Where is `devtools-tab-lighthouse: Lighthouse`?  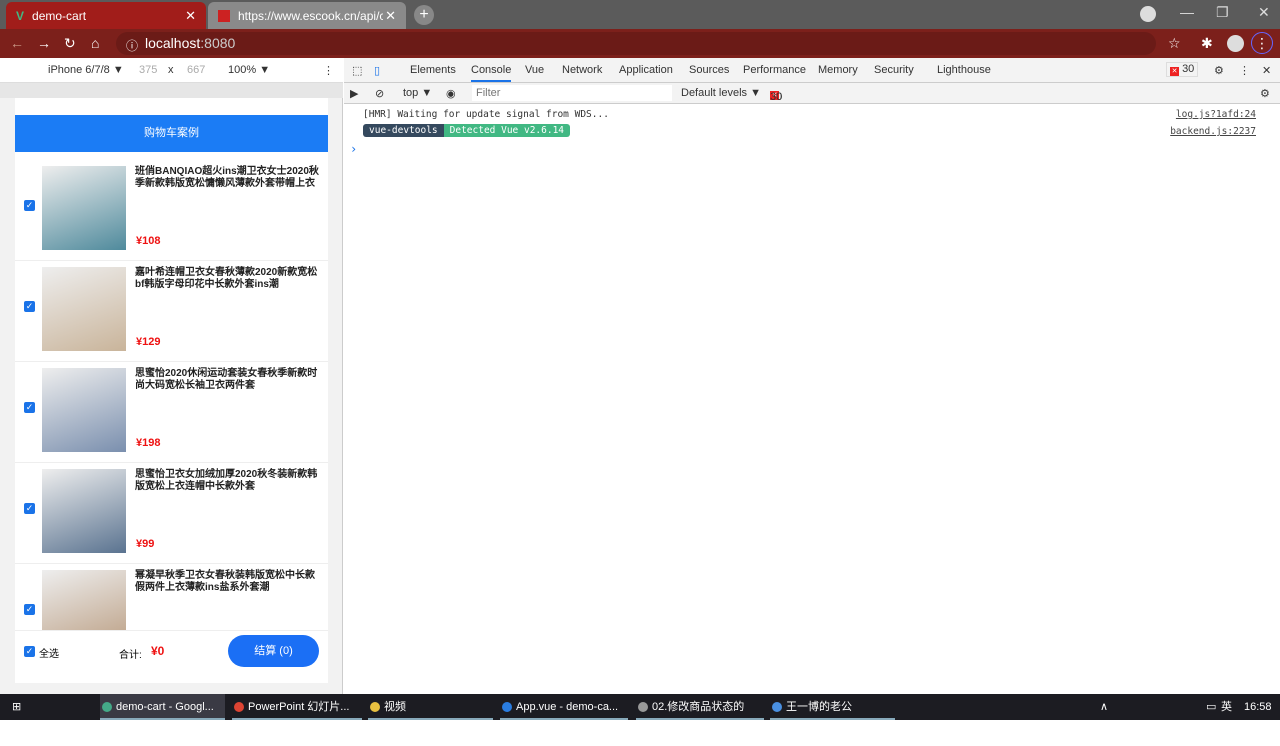 devtools-tab-lighthouse: Lighthouse is located at coordinates (964, 70).